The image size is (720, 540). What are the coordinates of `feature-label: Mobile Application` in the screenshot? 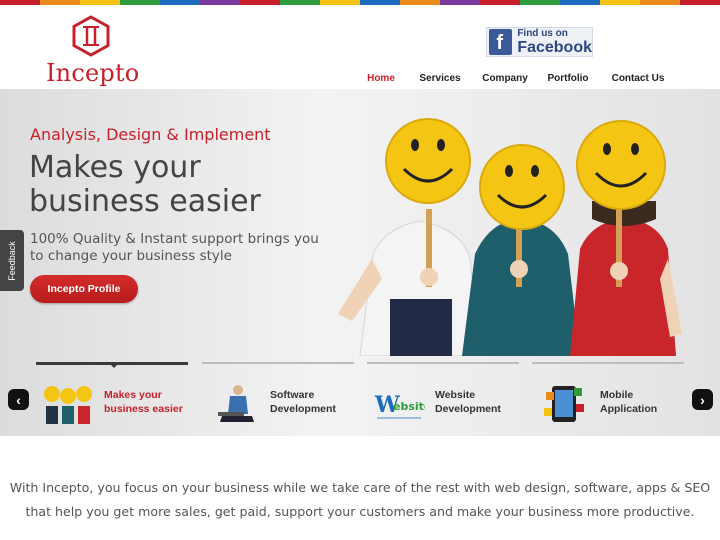 It's located at (645, 402).